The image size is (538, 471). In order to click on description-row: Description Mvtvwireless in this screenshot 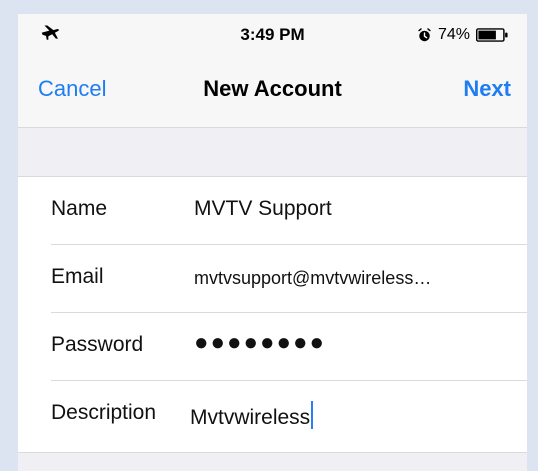, I will do `click(272, 416)`.